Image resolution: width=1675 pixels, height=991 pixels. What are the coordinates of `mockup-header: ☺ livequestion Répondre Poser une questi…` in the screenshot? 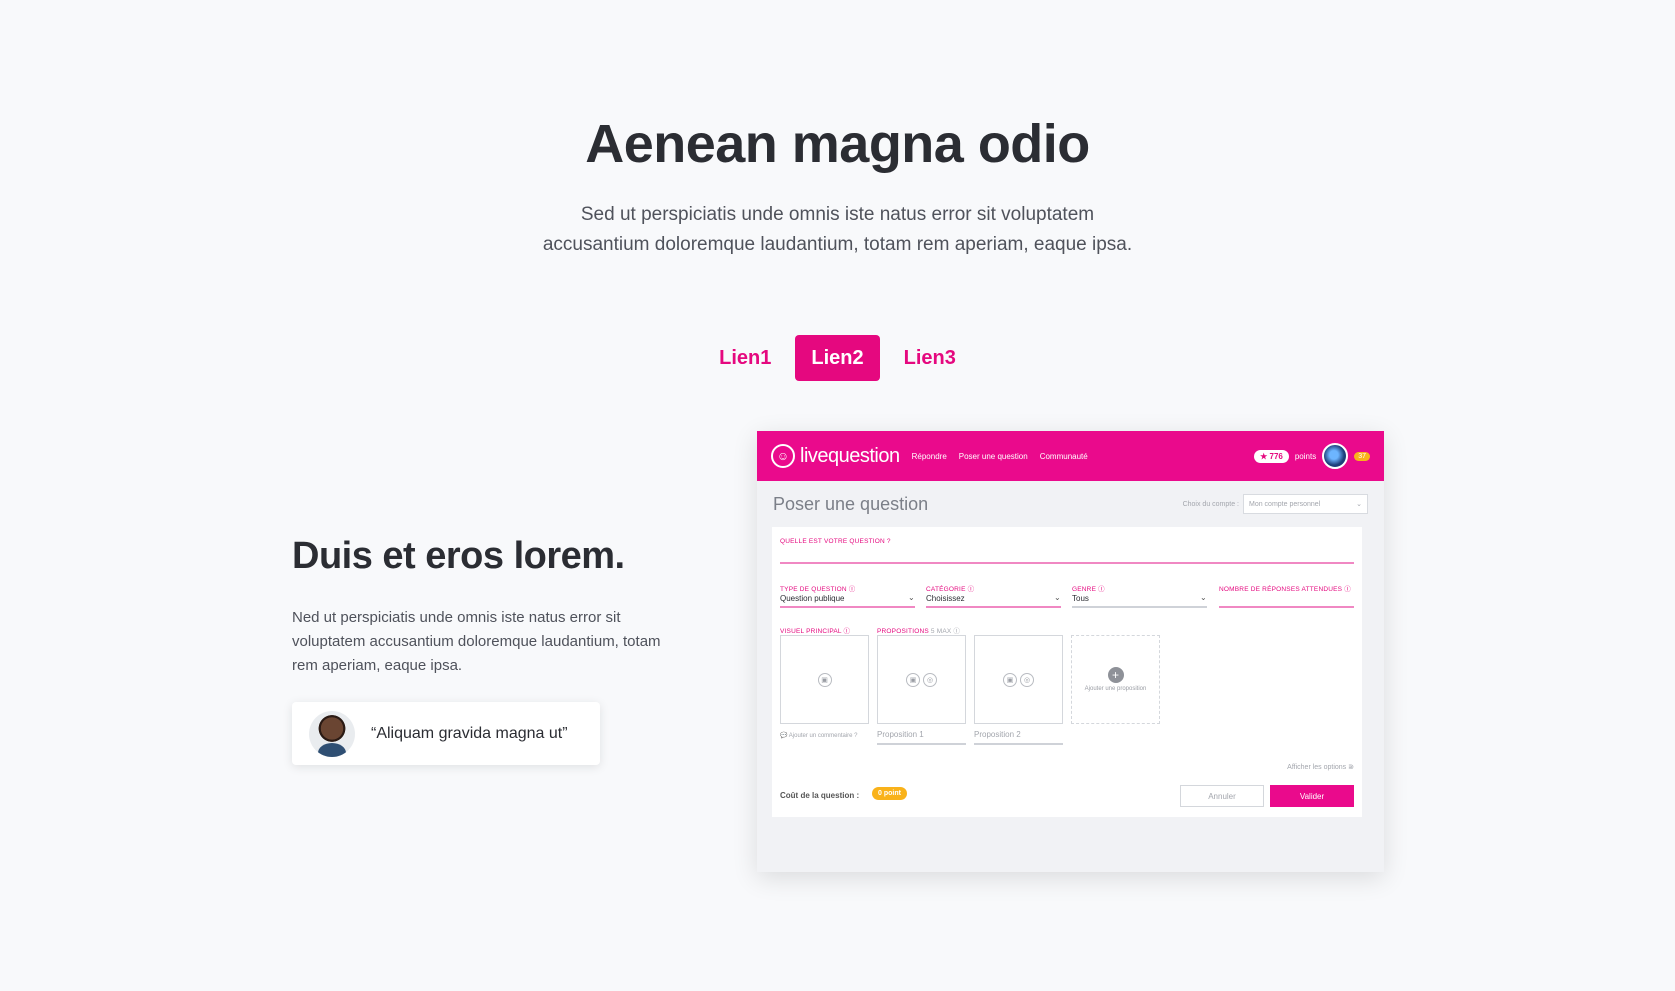 It's located at (1070, 456).